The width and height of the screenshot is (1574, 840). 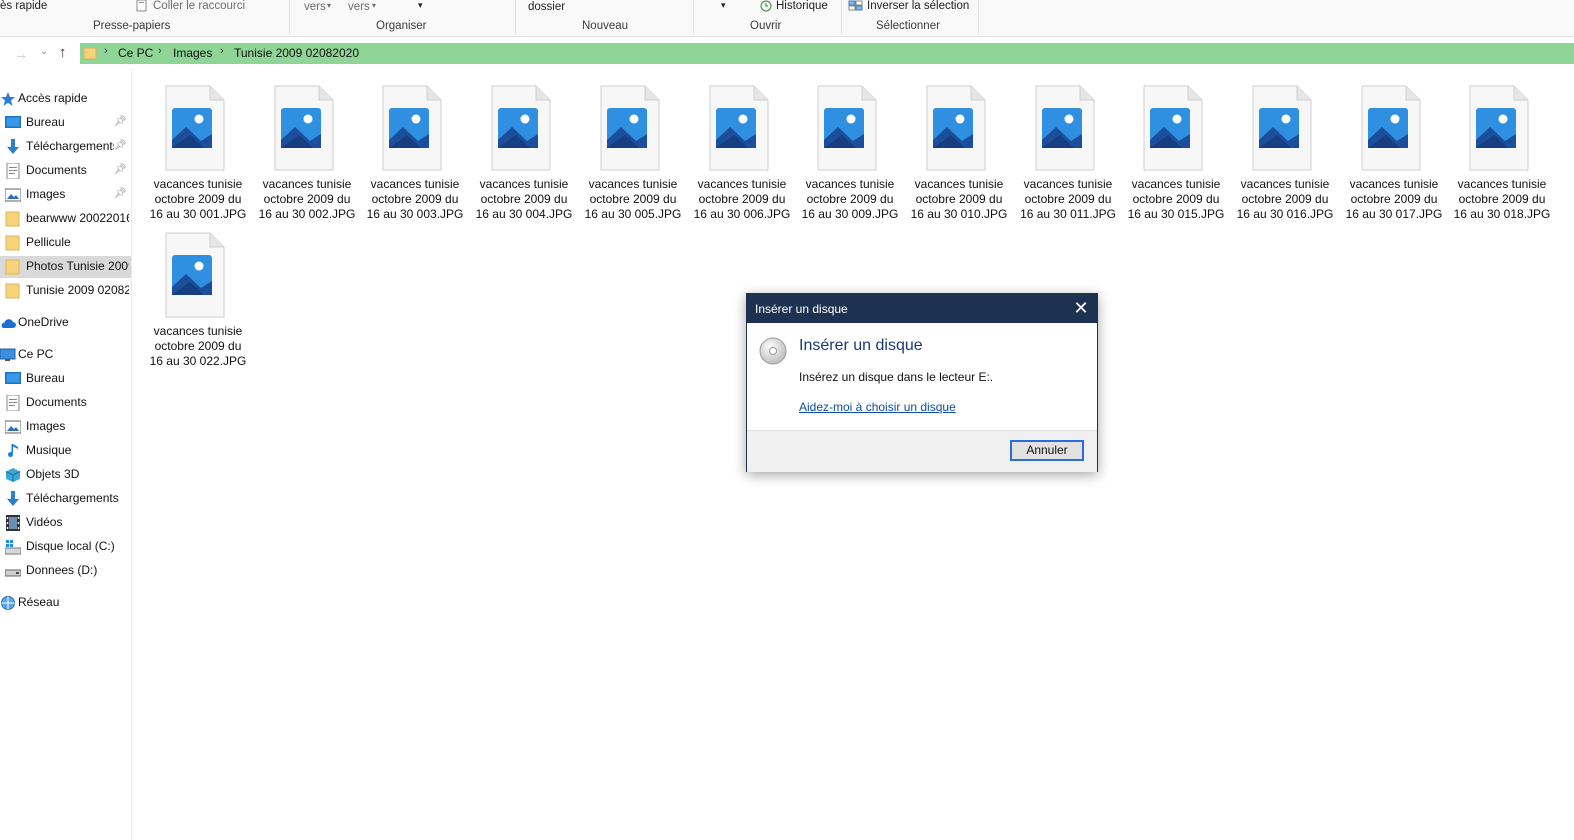 What do you see at coordinates (65, 123) in the screenshot?
I see `sidebar-item-bureau-pinned: Bureau 📌︎` at bounding box center [65, 123].